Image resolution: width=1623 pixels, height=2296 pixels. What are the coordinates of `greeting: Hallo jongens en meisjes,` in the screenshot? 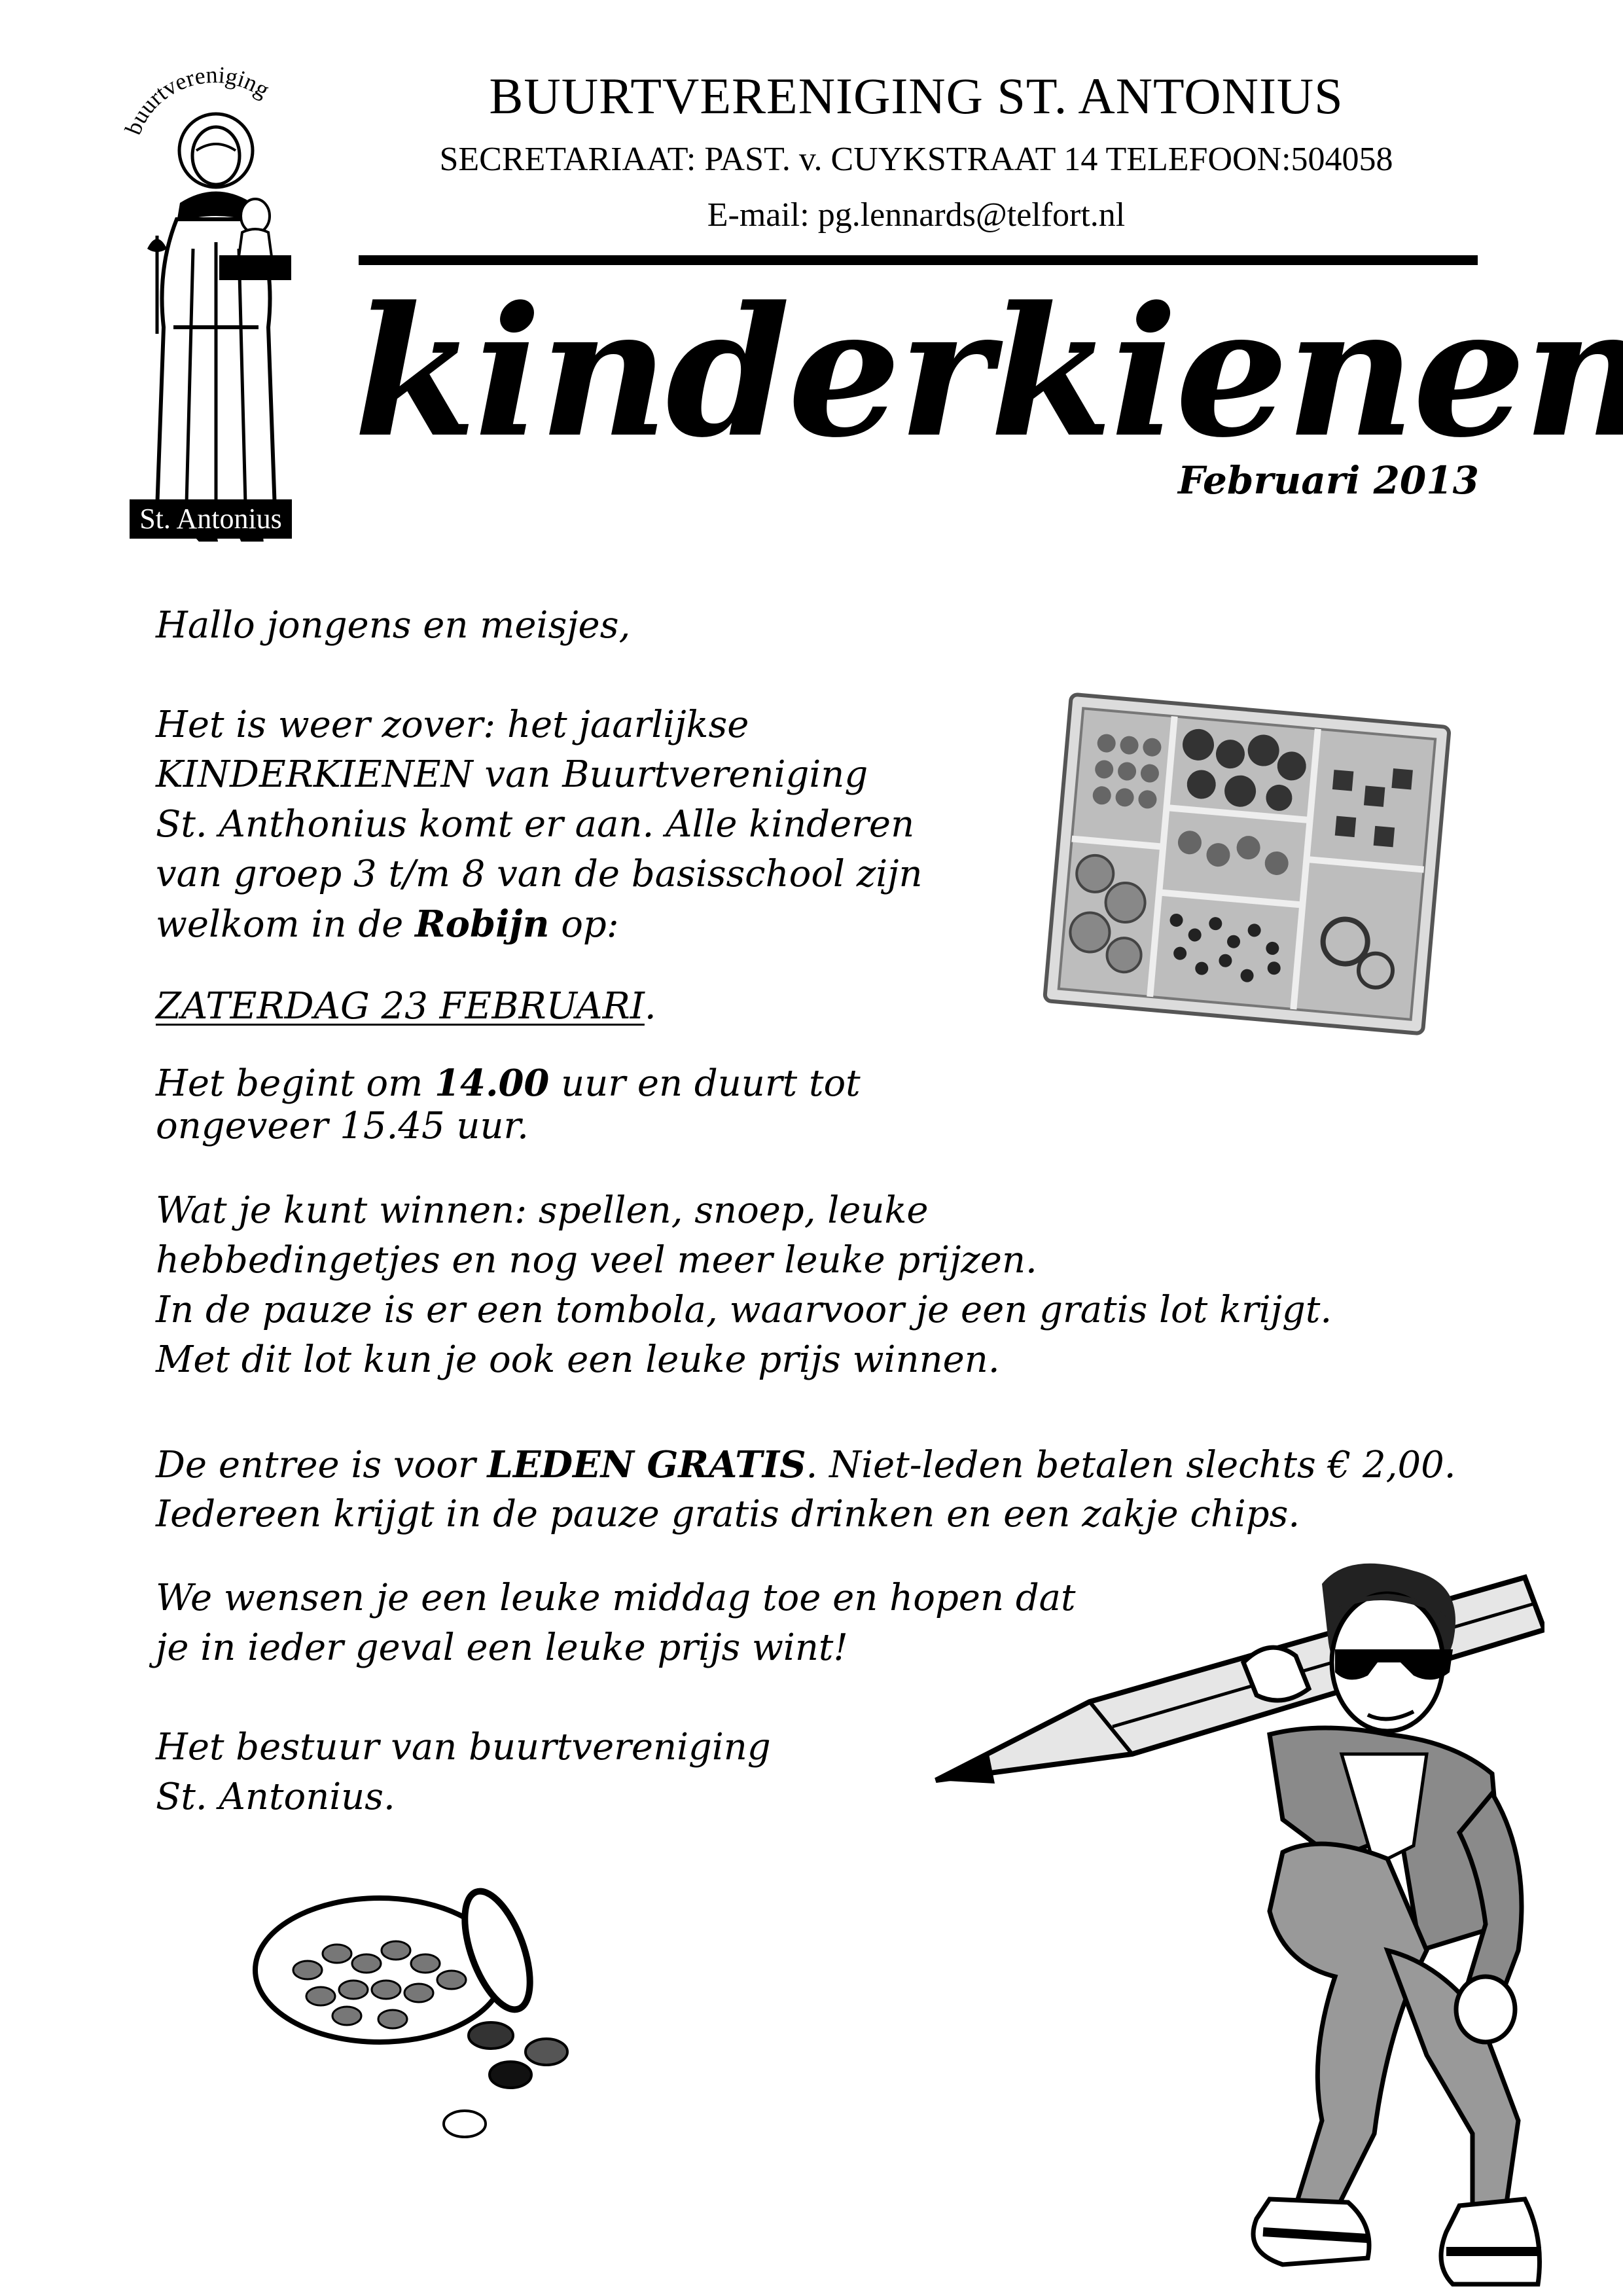 It's located at (394, 625).